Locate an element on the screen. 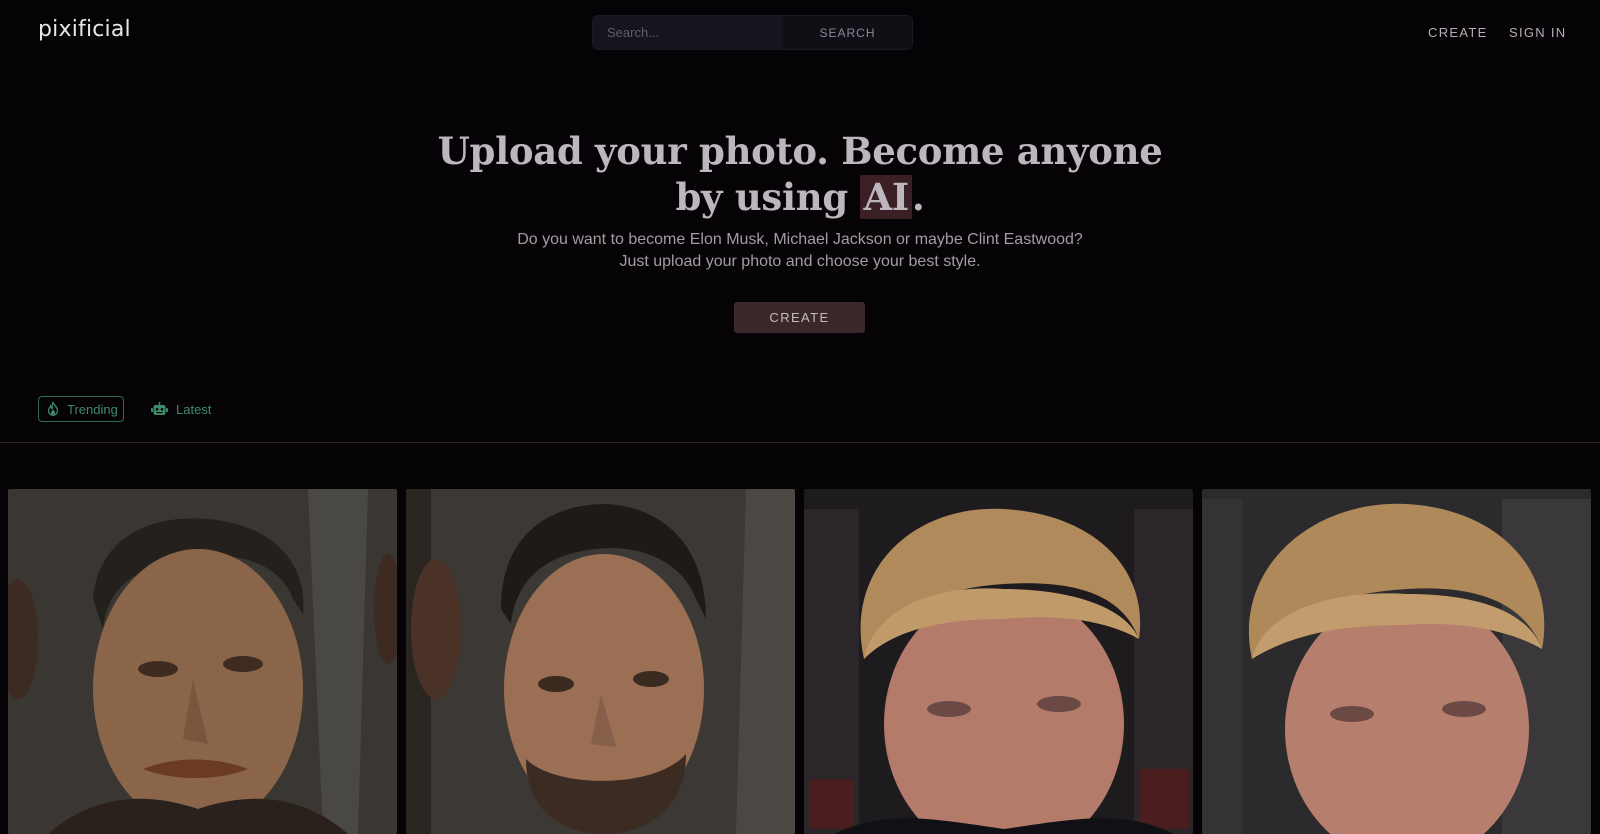 Image resolution: width=1600 pixels, height=834 pixels. tab-latest: Latest is located at coordinates (181, 409).